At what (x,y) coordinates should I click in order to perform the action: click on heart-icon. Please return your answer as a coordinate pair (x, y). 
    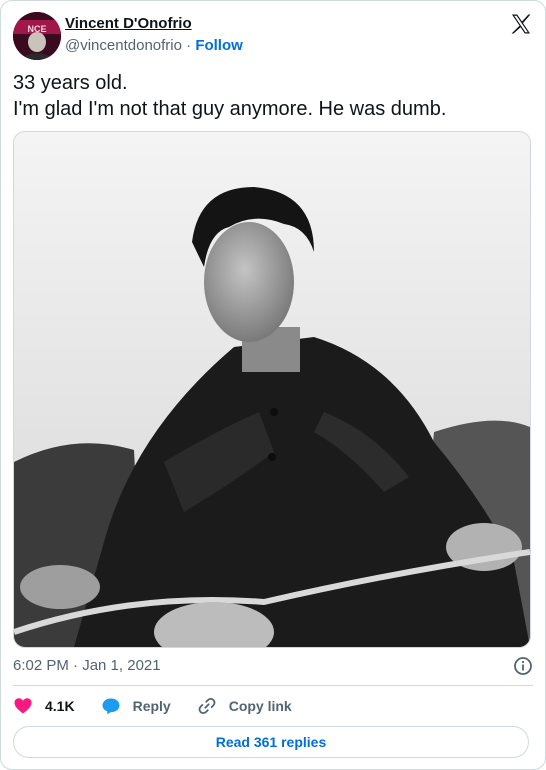
    Looking at the image, I should click on (23, 706).